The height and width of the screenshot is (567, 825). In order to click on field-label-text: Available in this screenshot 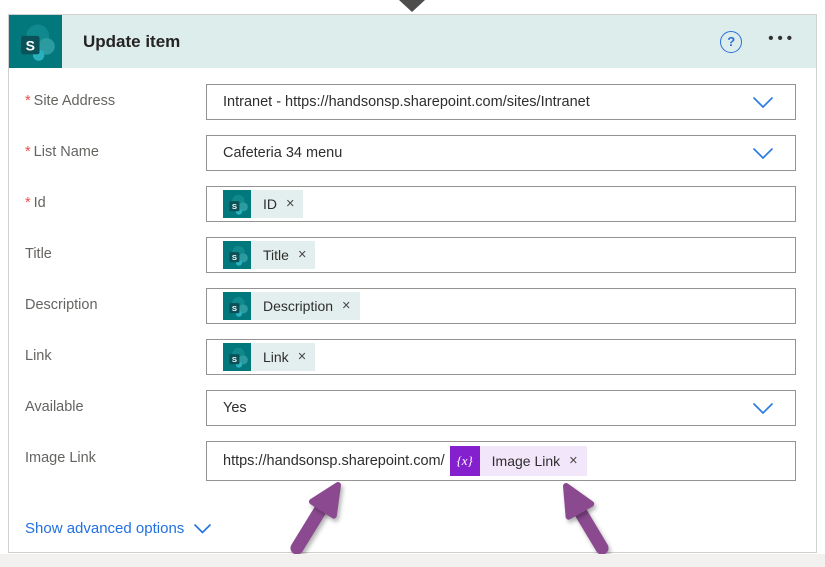, I will do `click(54, 407)`.